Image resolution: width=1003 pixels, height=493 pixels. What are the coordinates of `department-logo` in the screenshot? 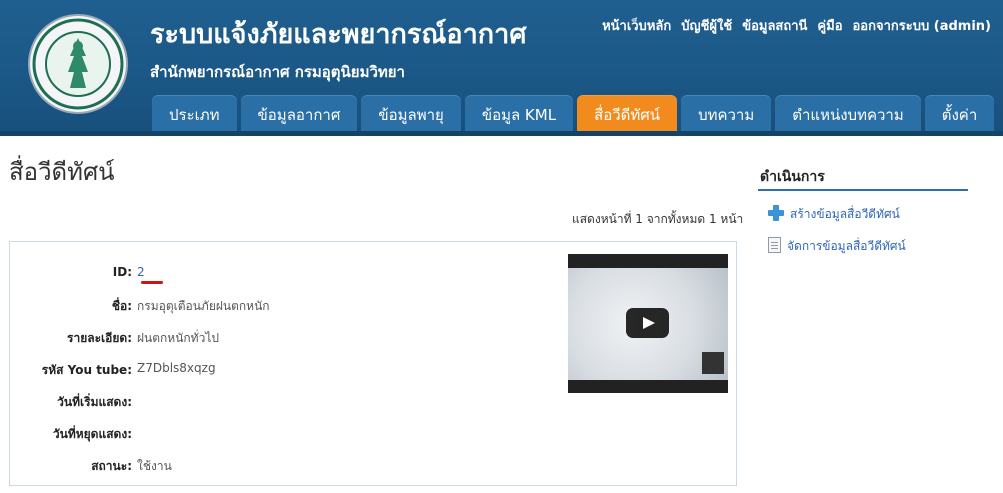 It's located at (78, 64).